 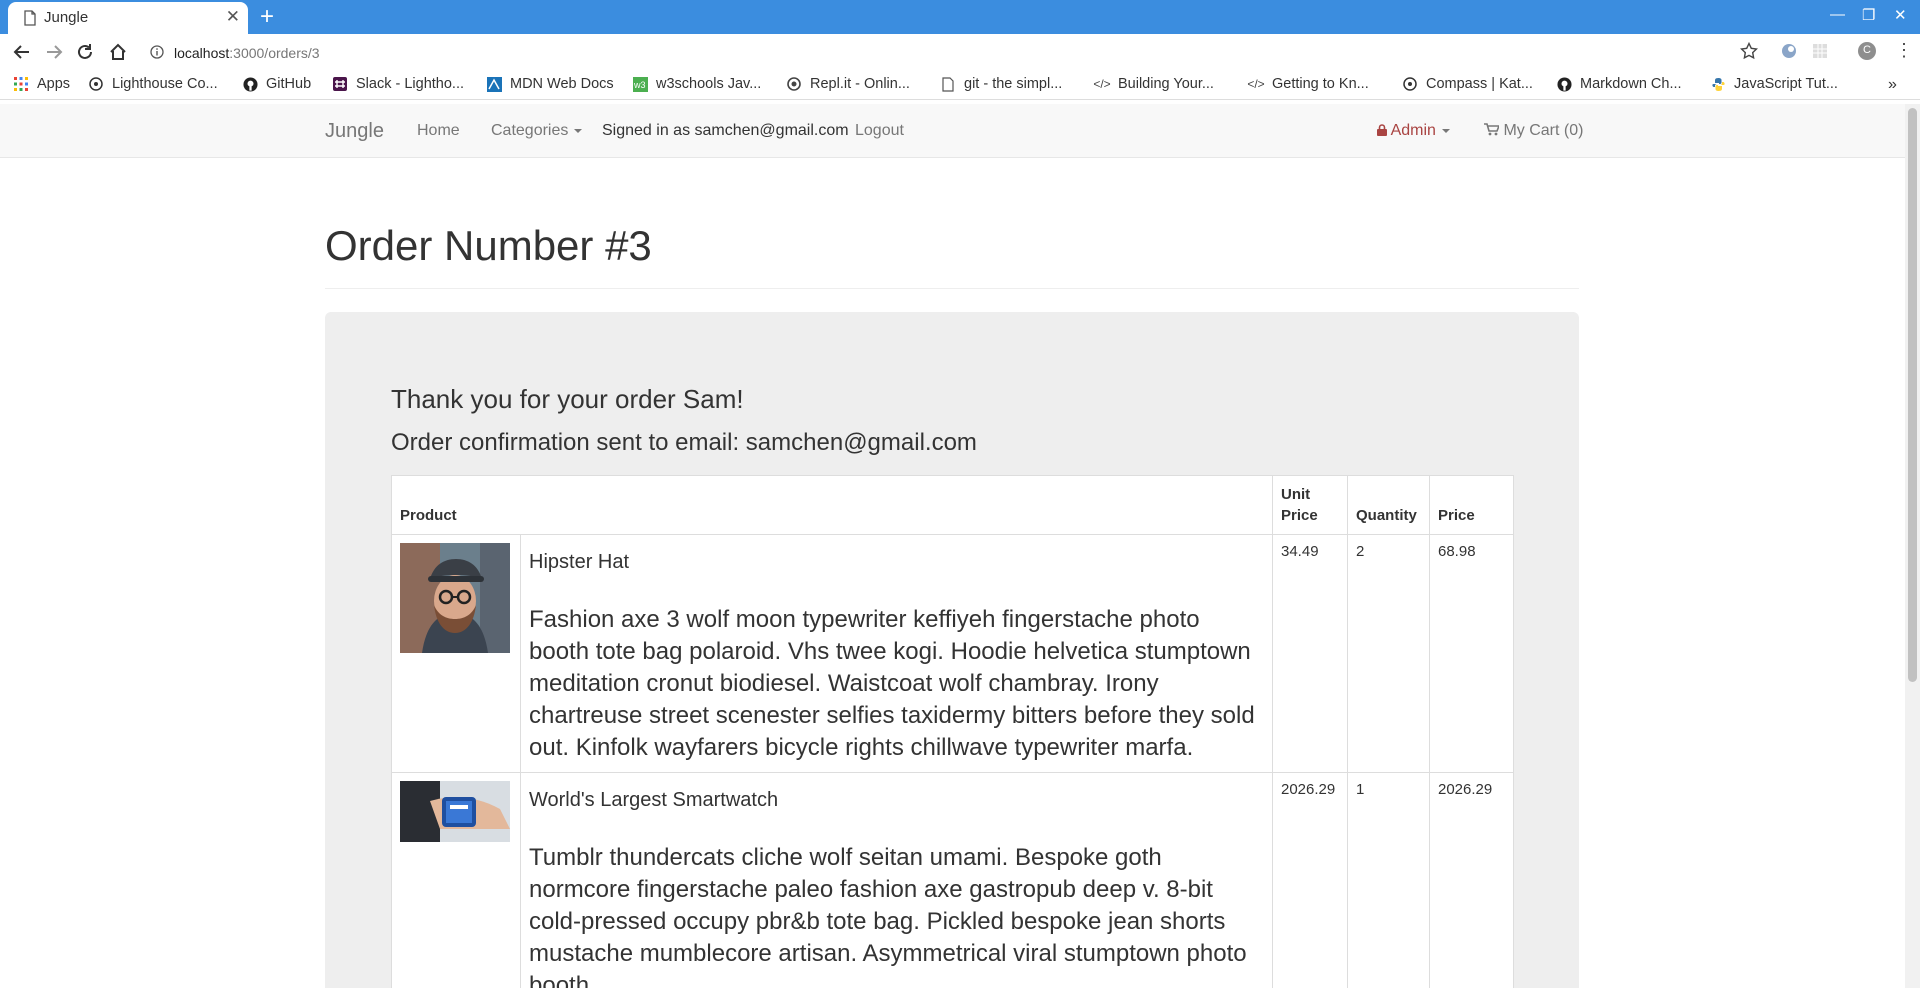 I want to click on minimize-icon: —, so click(x=1837, y=14).